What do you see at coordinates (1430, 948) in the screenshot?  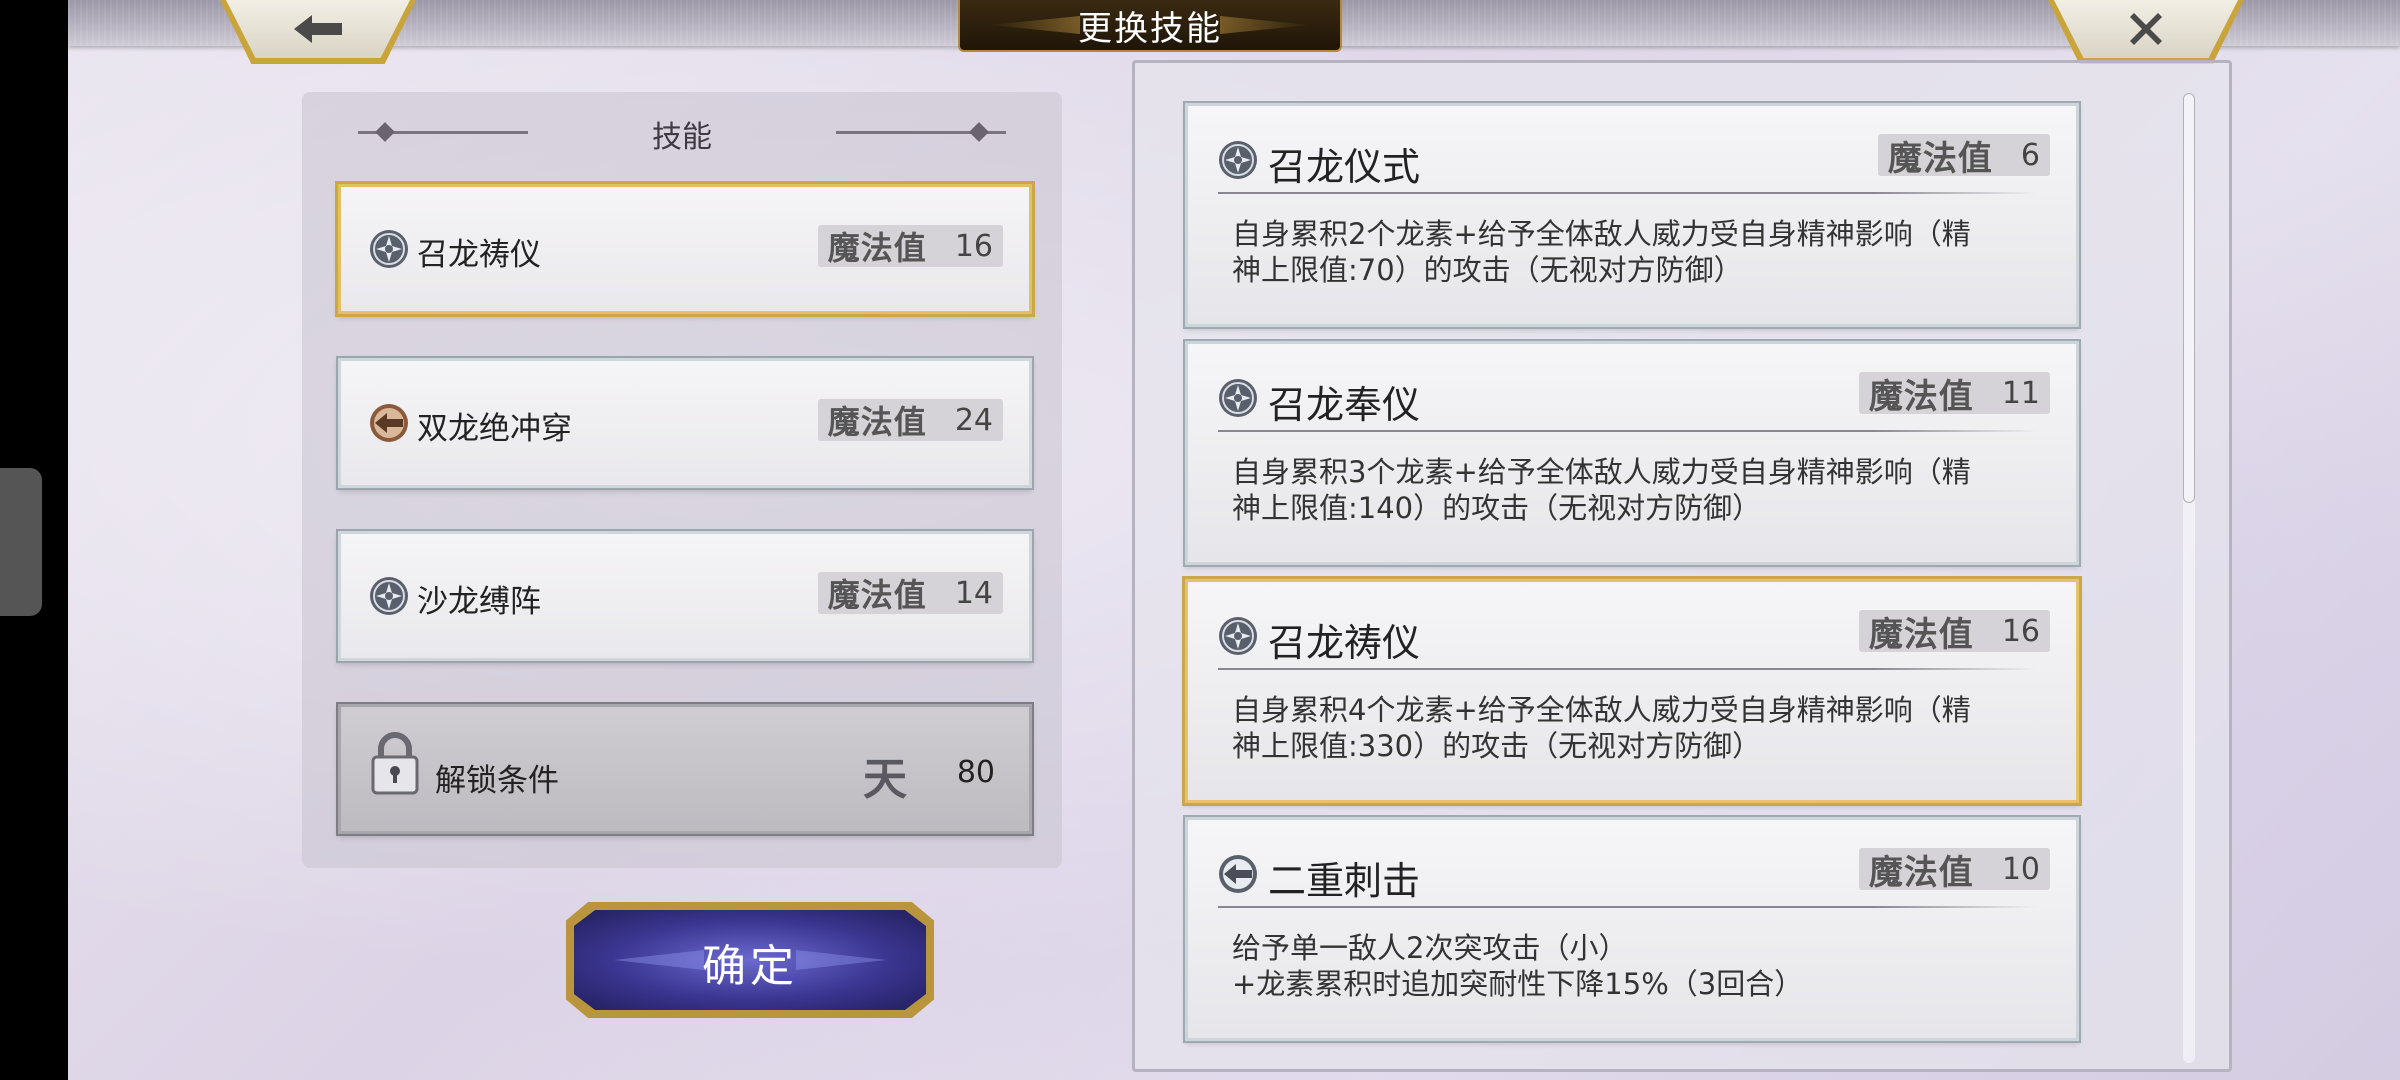 I see `description-line: 给予单一敌人2次突攻击（小）` at bounding box center [1430, 948].